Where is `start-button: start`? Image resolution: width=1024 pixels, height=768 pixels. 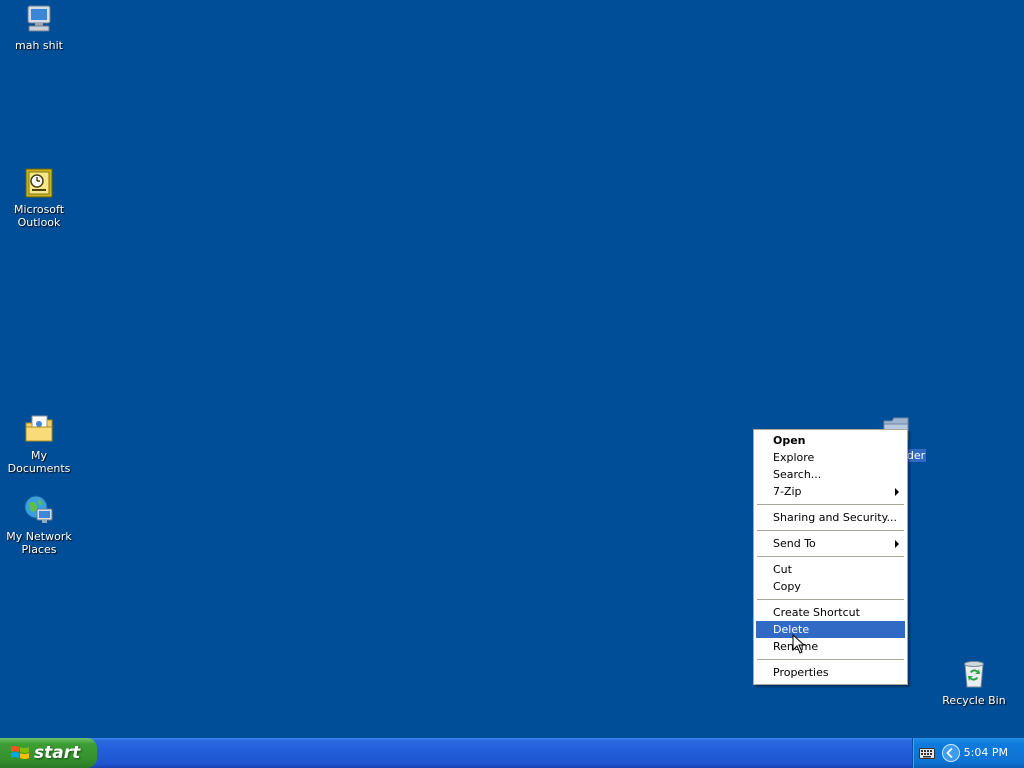 start-button: start is located at coordinates (48, 753).